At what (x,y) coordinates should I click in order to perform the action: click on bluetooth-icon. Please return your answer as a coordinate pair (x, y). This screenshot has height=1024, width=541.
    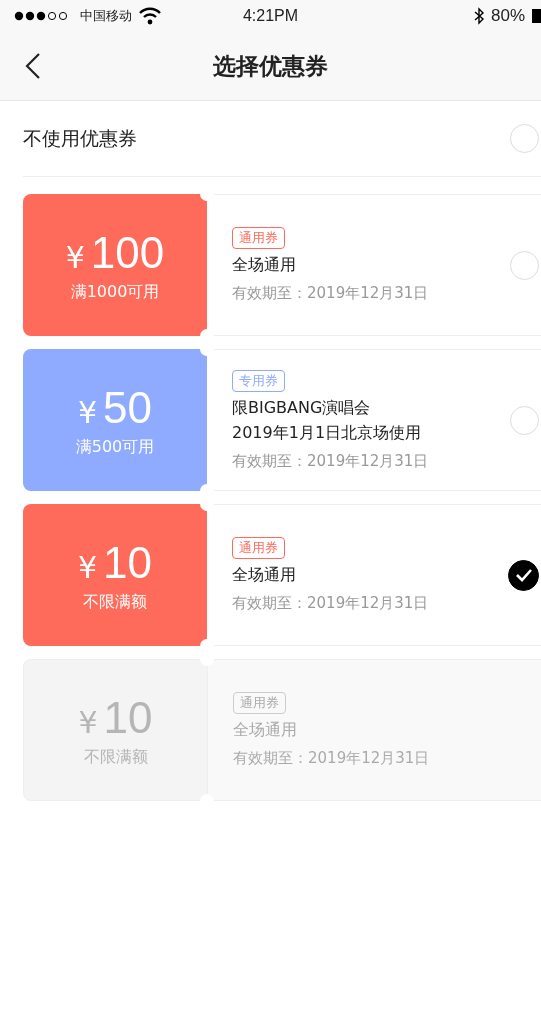
    Looking at the image, I should click on (478, 16).